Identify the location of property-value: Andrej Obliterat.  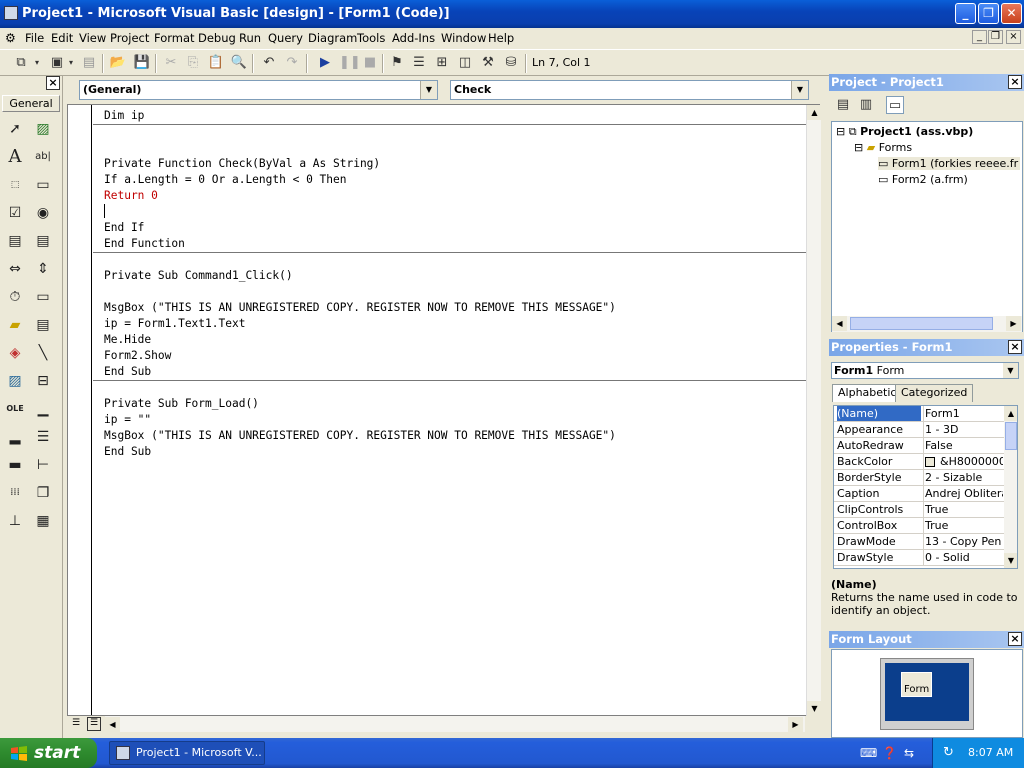
(963, 493).